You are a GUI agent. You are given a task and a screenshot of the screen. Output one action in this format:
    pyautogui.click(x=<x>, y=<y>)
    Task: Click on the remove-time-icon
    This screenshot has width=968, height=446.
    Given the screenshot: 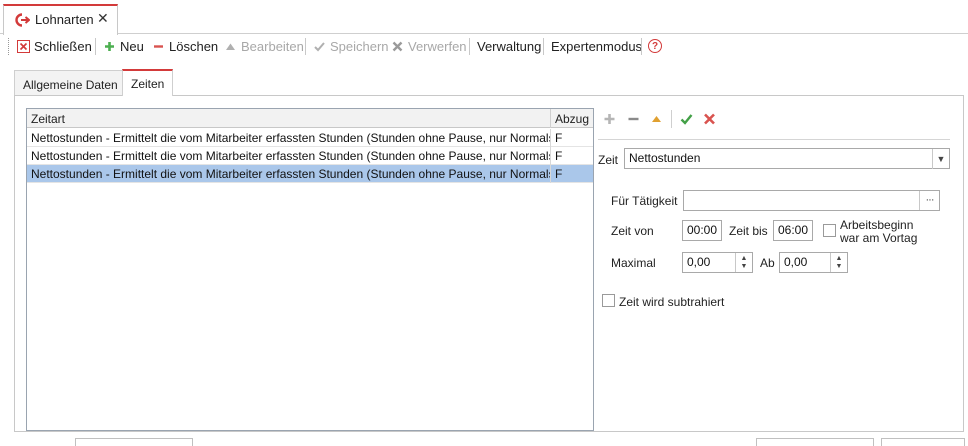 What is the action you would take?
    pyautogui.click(x=633, y=119)
    